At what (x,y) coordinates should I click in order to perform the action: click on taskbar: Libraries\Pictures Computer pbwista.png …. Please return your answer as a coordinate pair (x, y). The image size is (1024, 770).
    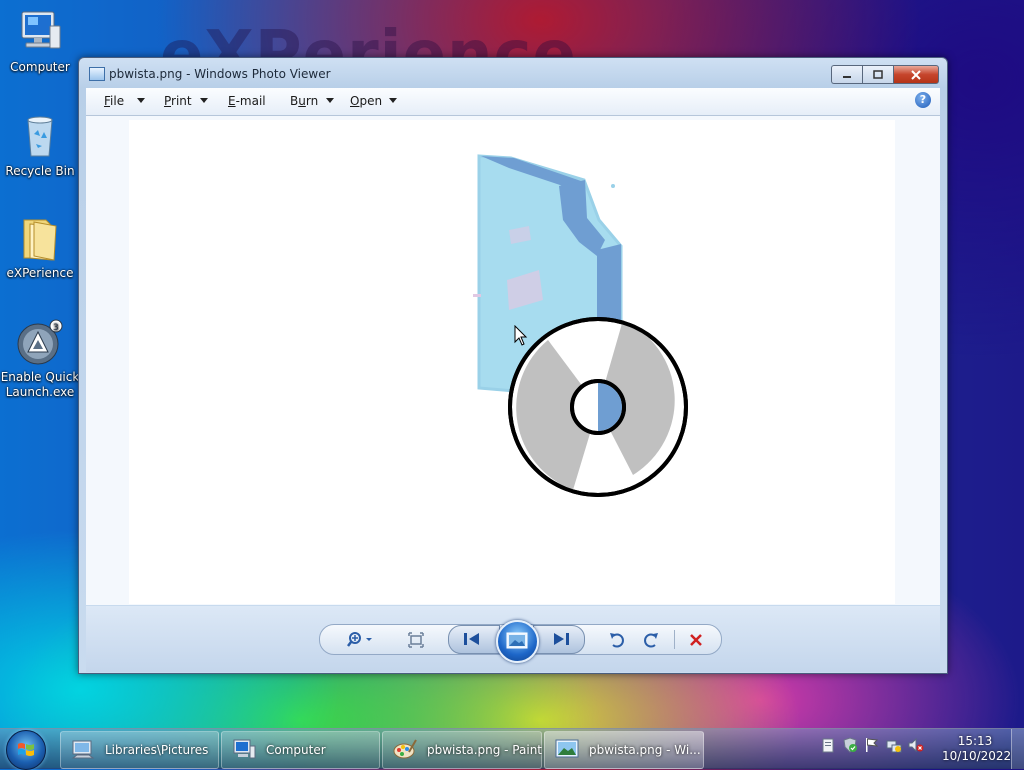
    Looking at the image, I should click on (512, 749).